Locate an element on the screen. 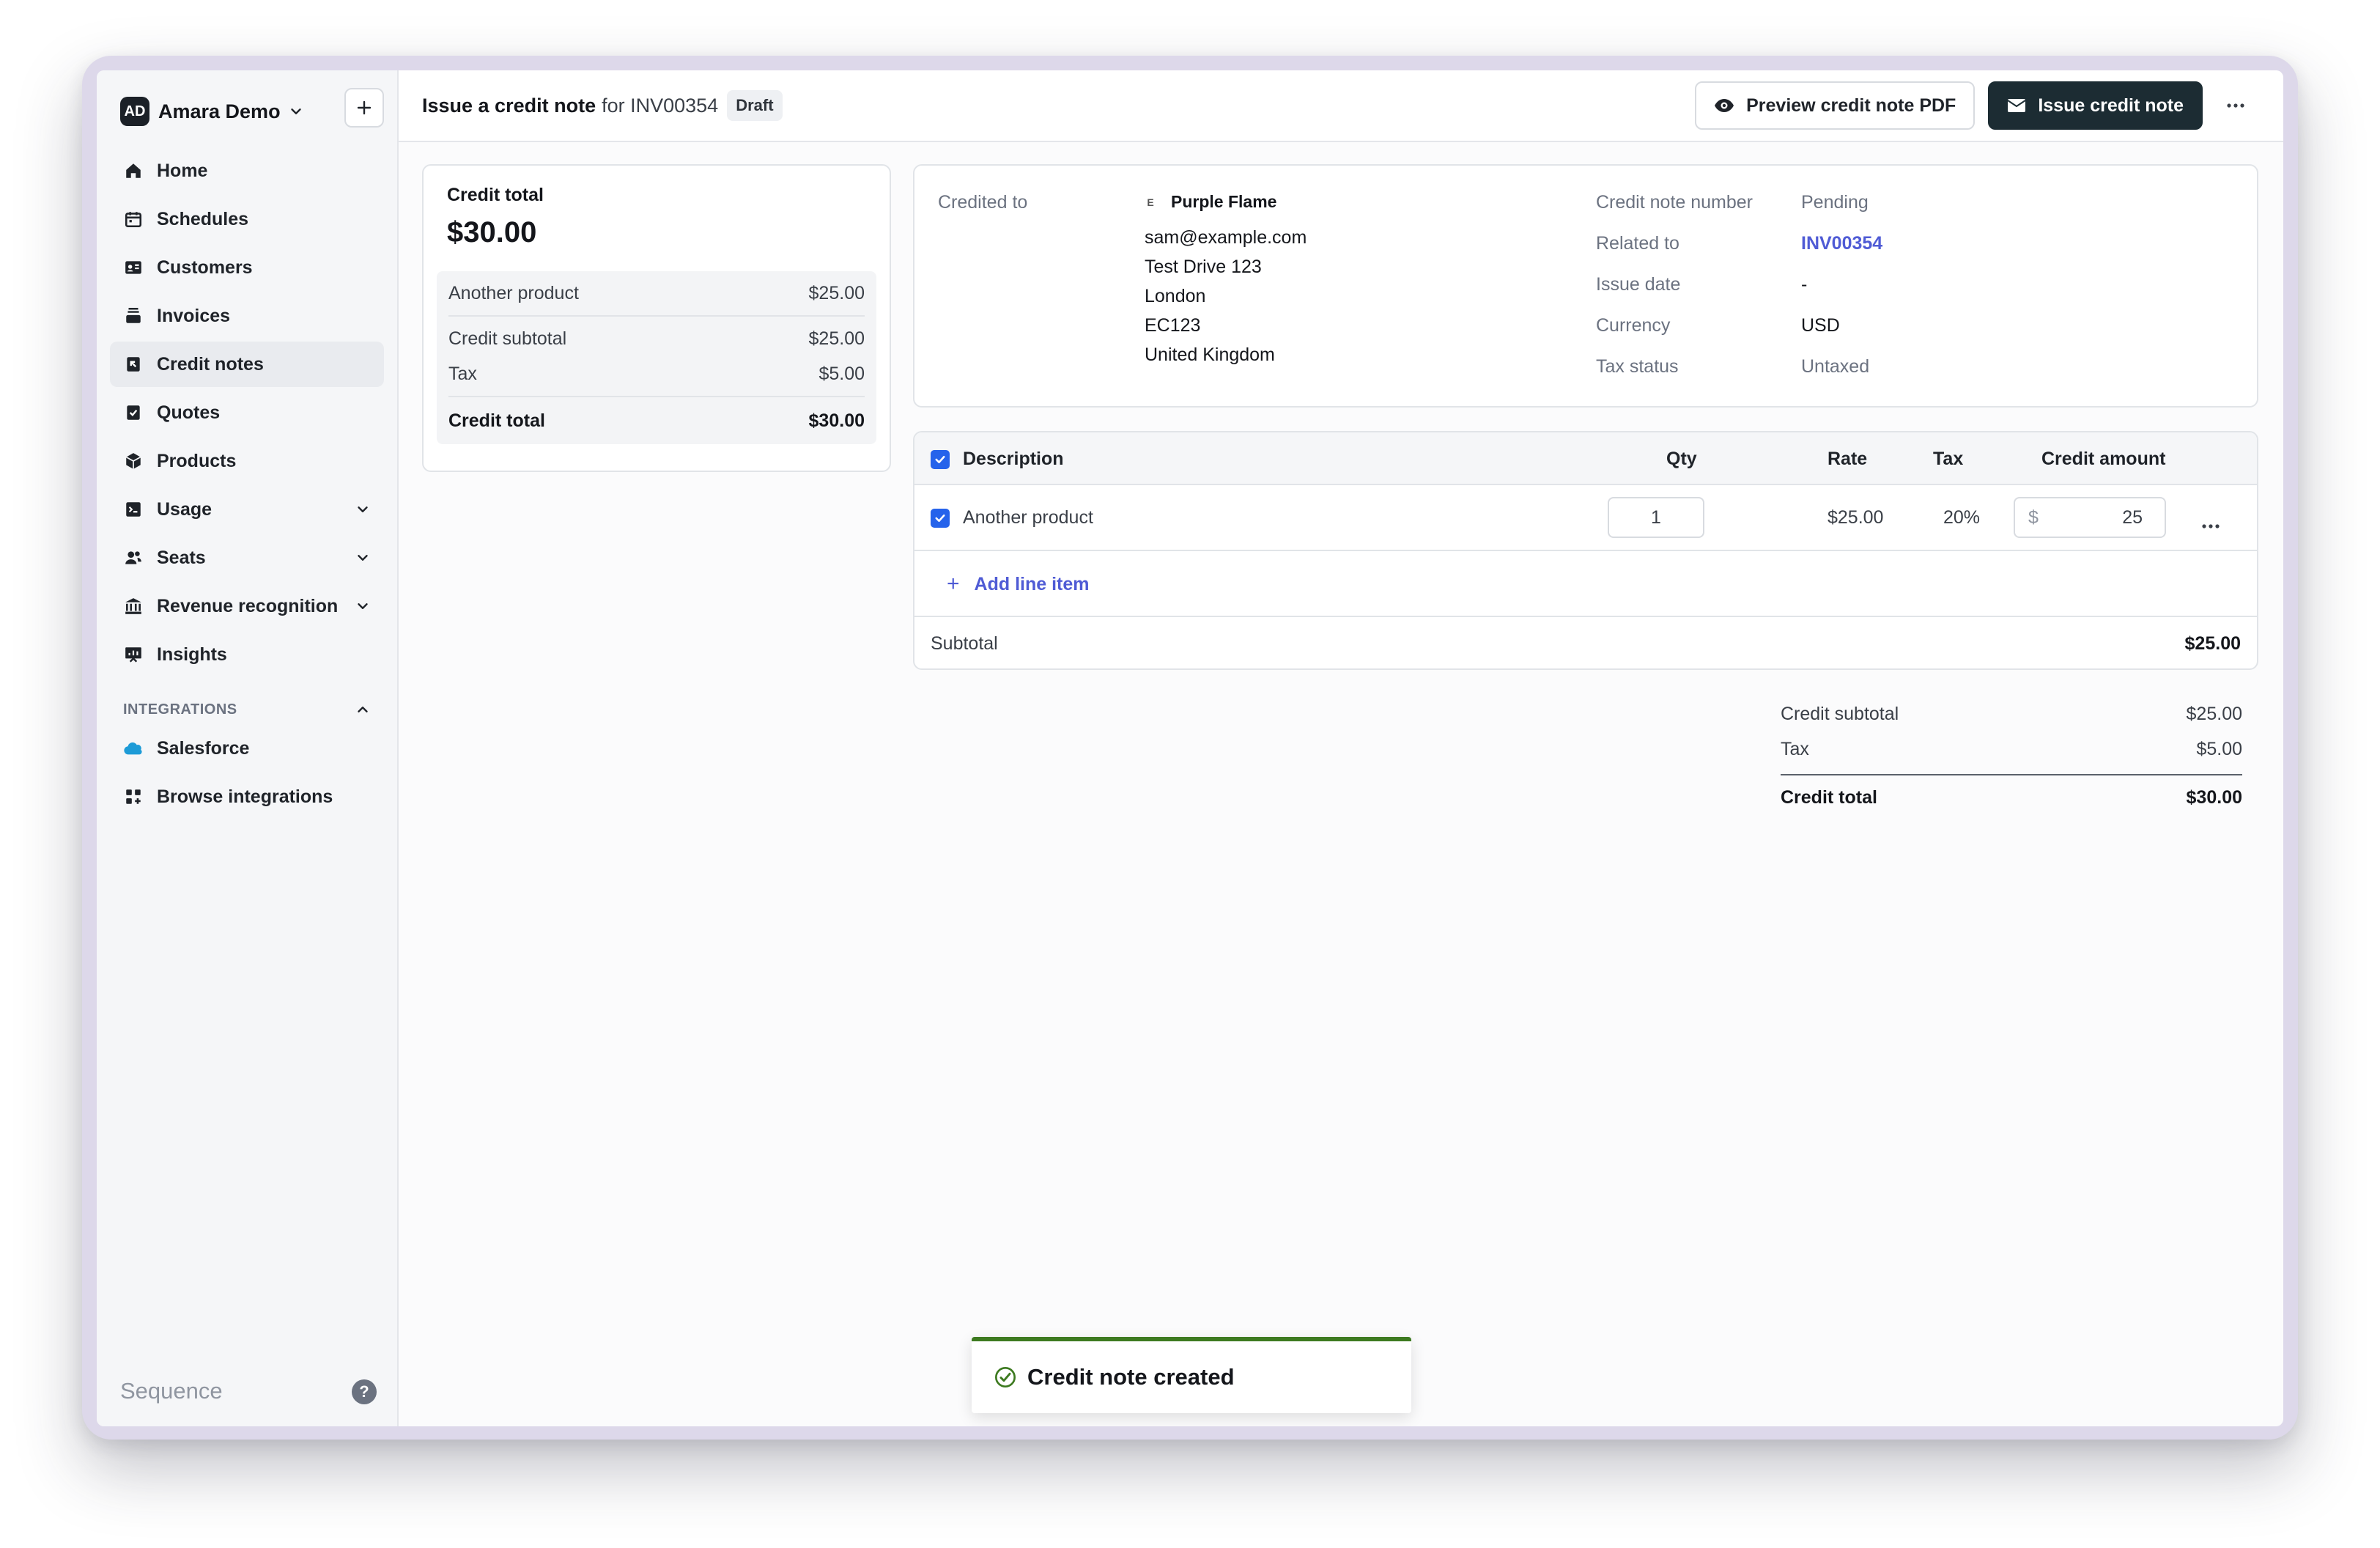 This screenshot has height=1548, width=2380. brand-logo: Sequence is located at coordinates (171, 1391).